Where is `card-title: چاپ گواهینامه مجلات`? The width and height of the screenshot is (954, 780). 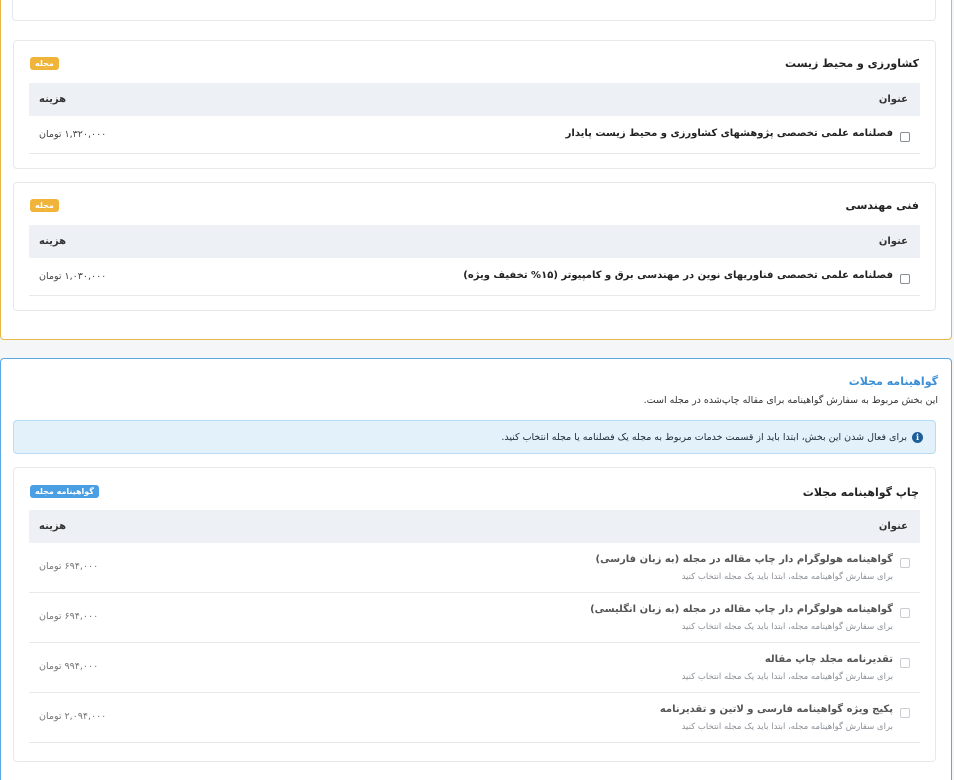
card-title: چاپ گواهینامه مجلات is located at coordinates (860, 492).